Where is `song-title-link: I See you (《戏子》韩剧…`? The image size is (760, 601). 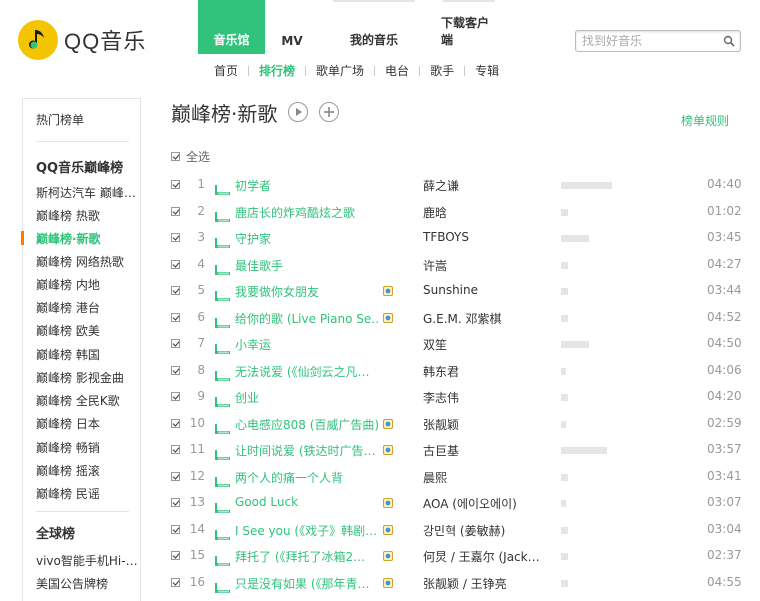
song-title-link: I See you (《戏子》韩剧… is located at coordinates (307, 530).